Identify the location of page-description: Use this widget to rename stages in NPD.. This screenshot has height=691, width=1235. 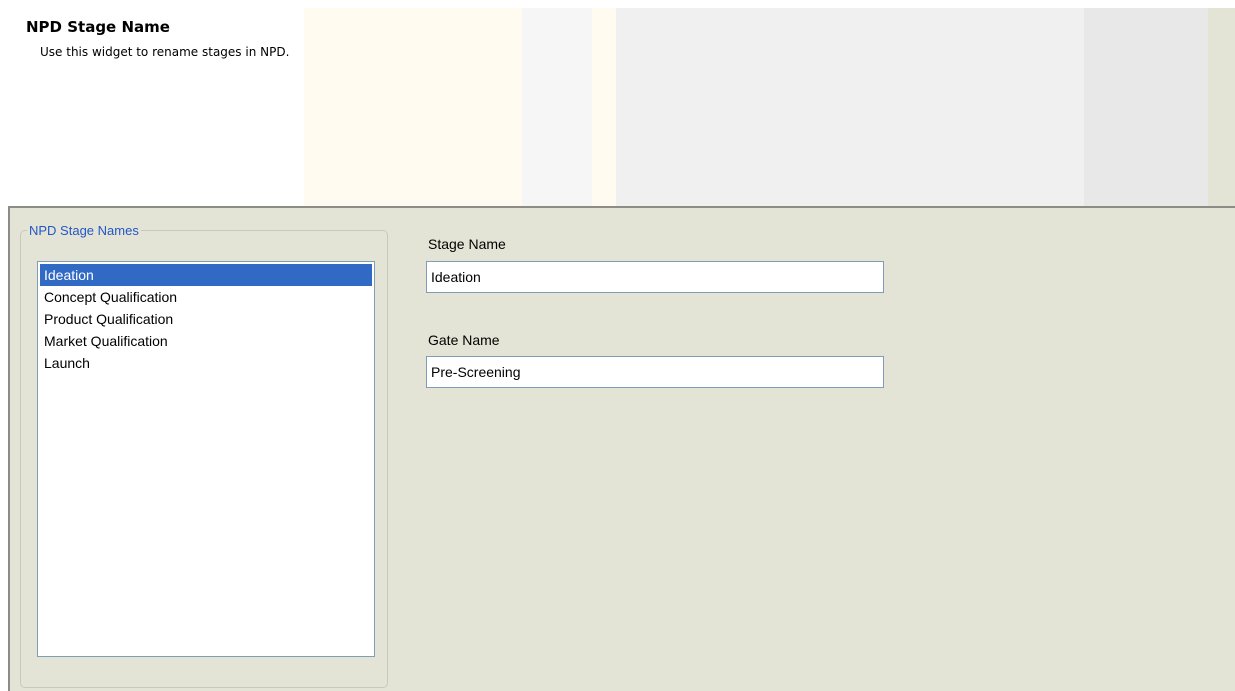
(165, 52).